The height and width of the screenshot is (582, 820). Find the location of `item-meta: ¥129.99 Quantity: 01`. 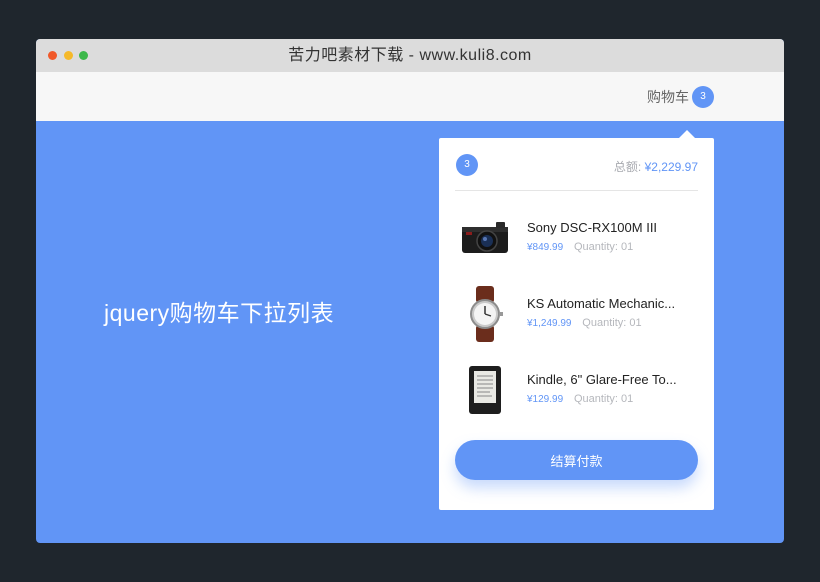

item-meta: ¥129.99 Quantity: 01 is located at coordinates (580, 399).